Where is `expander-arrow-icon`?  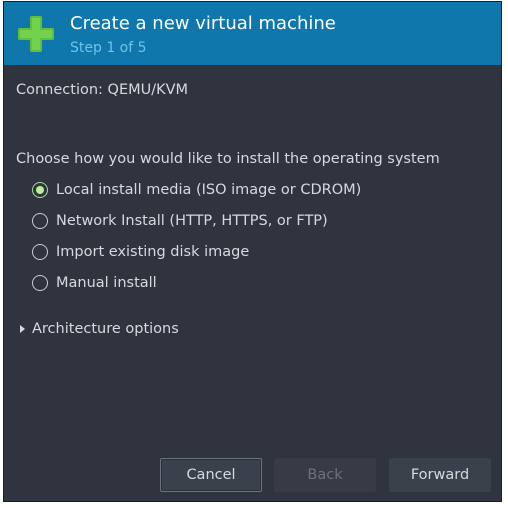
expander-arrow-icon is located at coordinates (22, 329).